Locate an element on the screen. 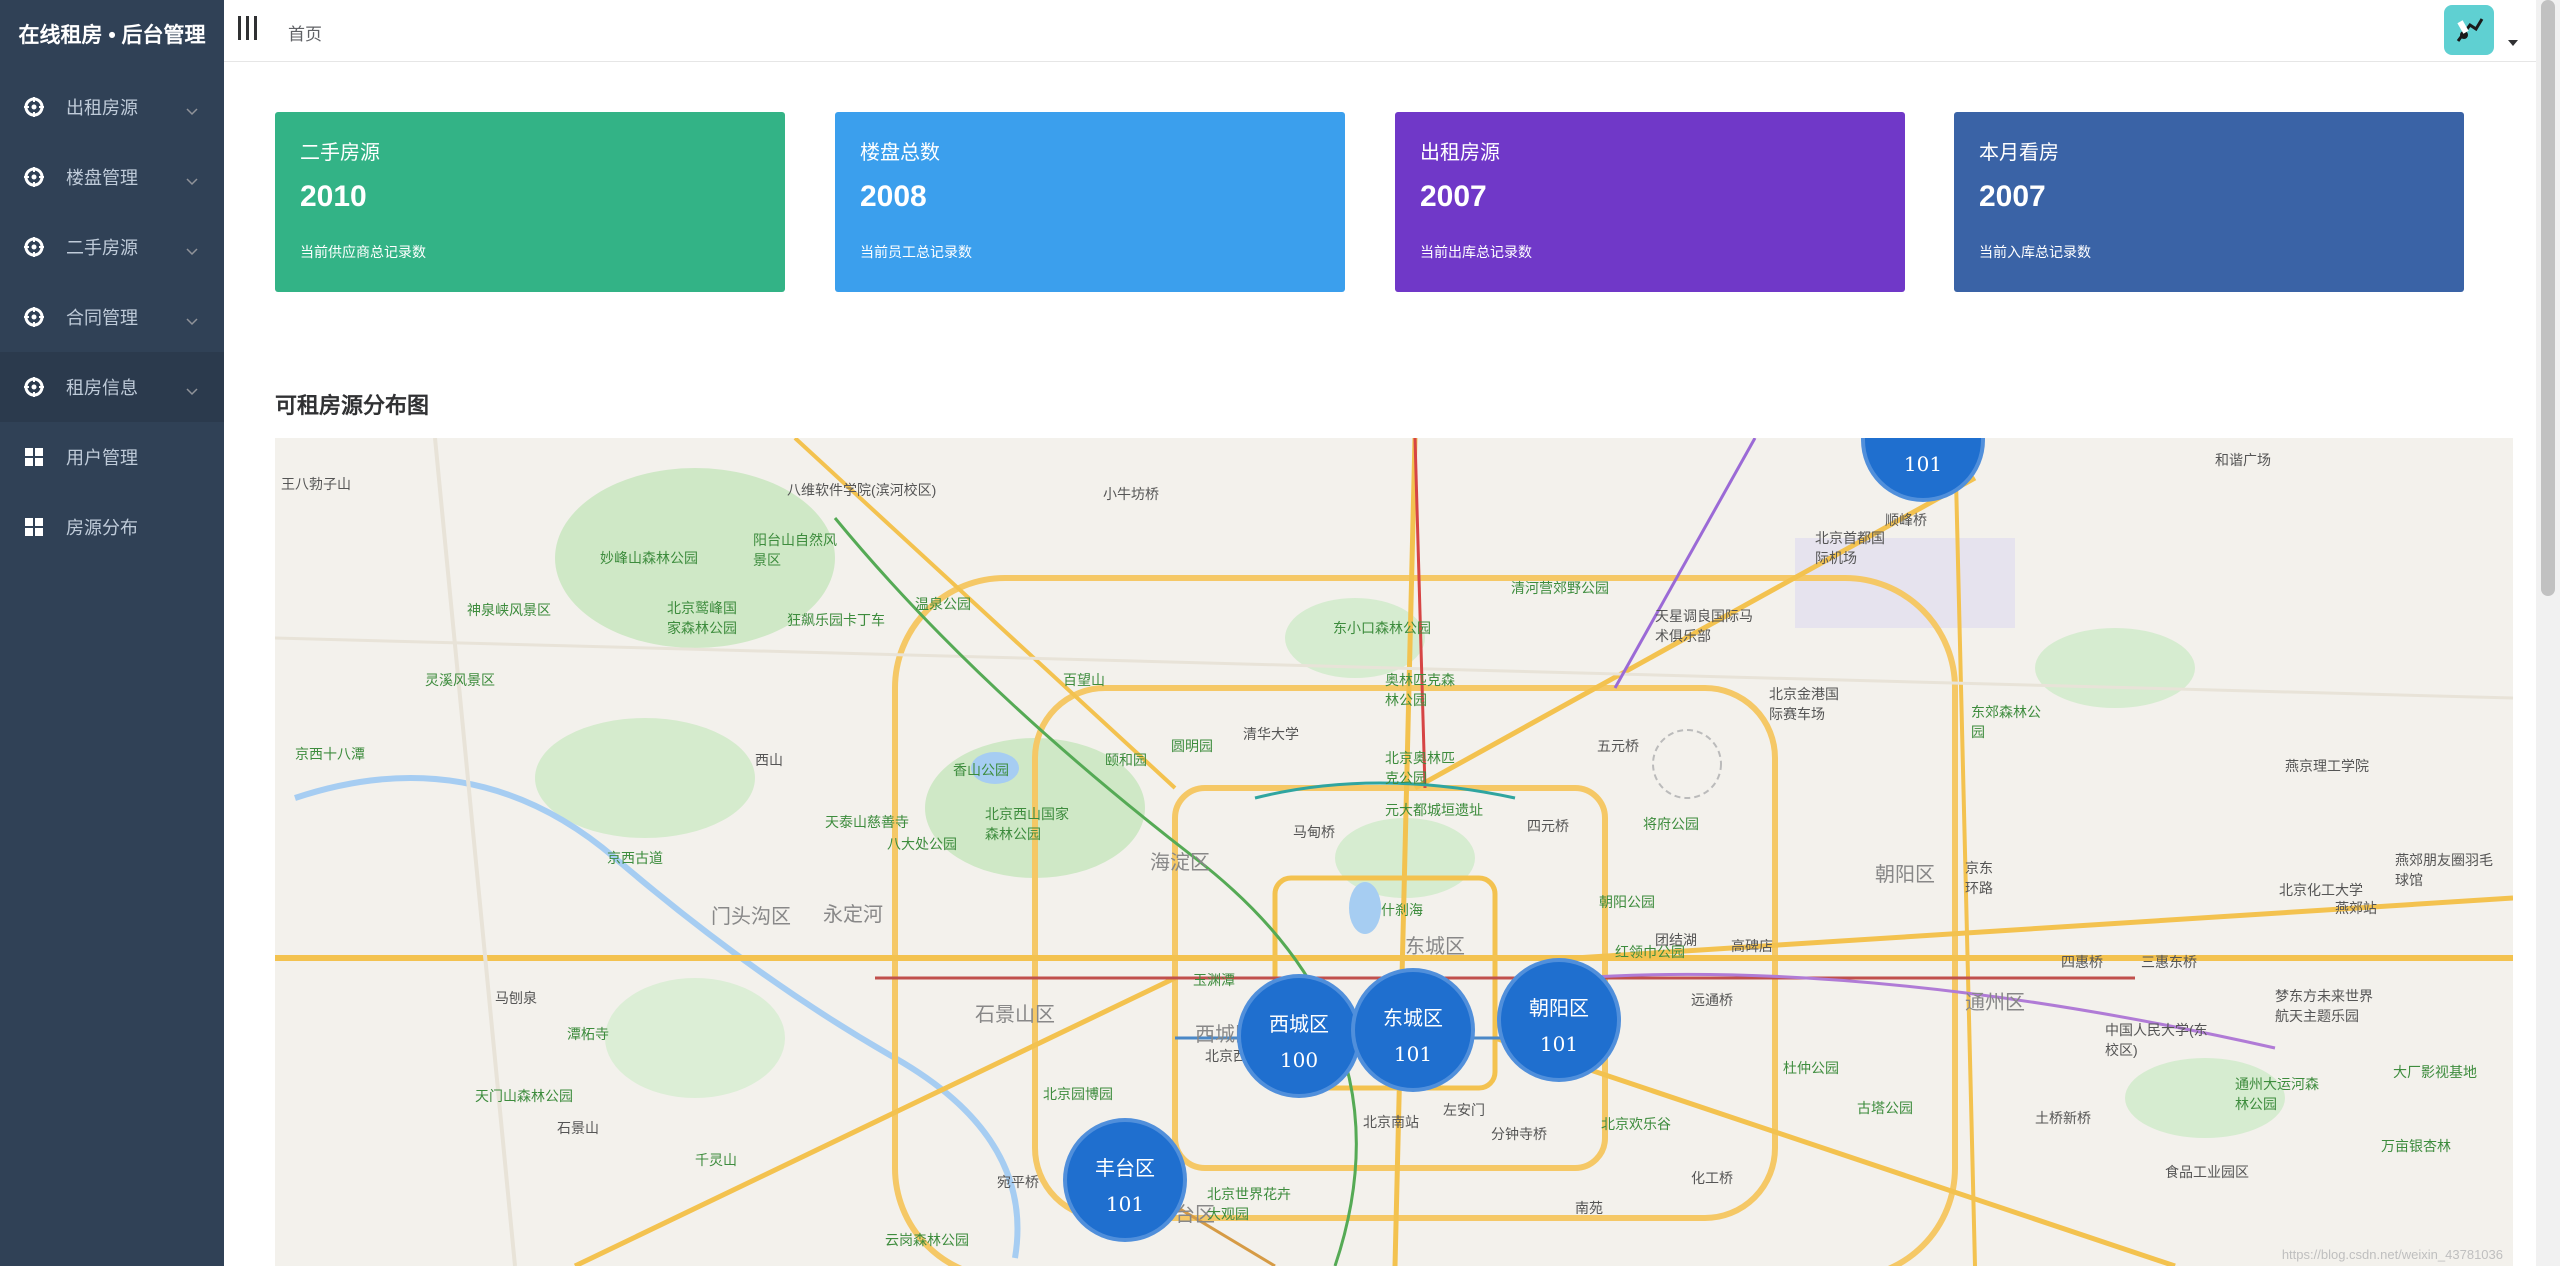 This screenshot has height=1266, width=2560. sidebar-item-contract-management: 合同管理 is located at coordinates (112, 317).